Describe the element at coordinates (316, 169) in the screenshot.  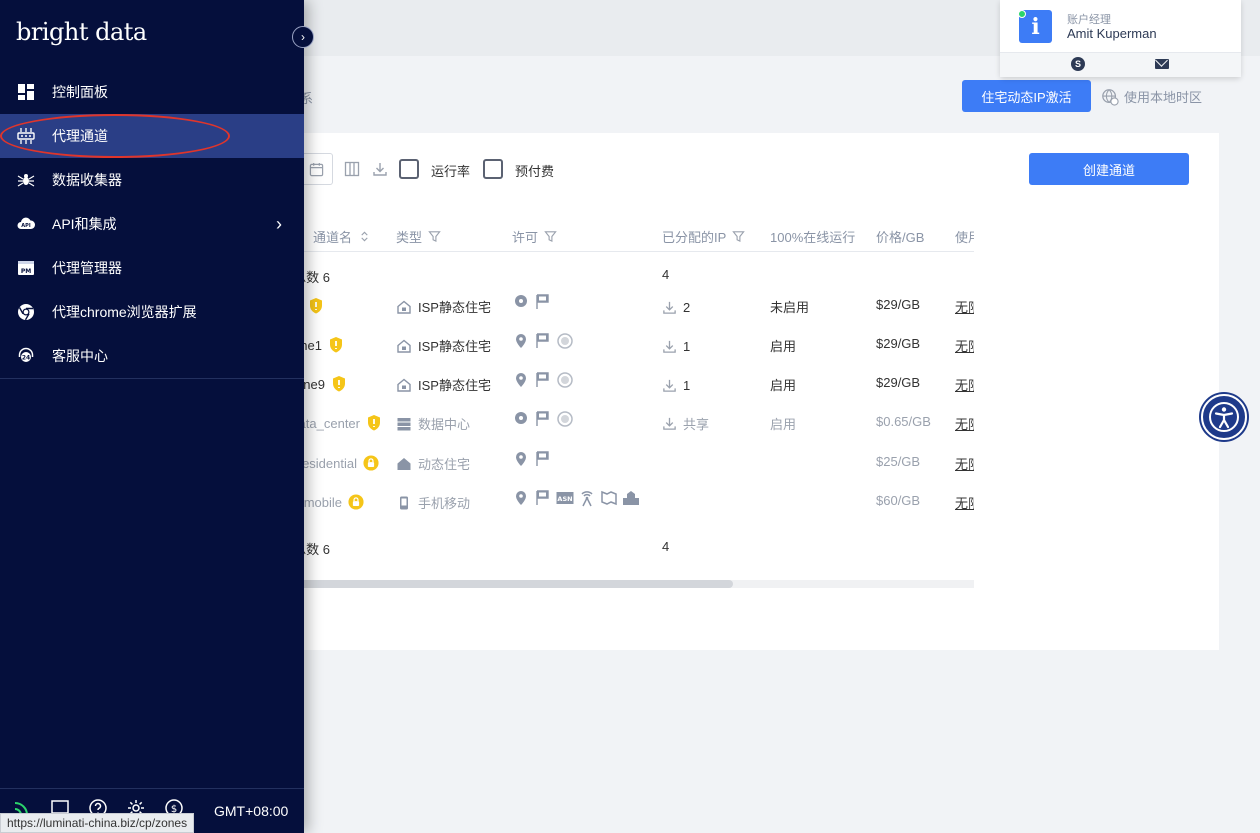
I see `date-picker-button` at that location.